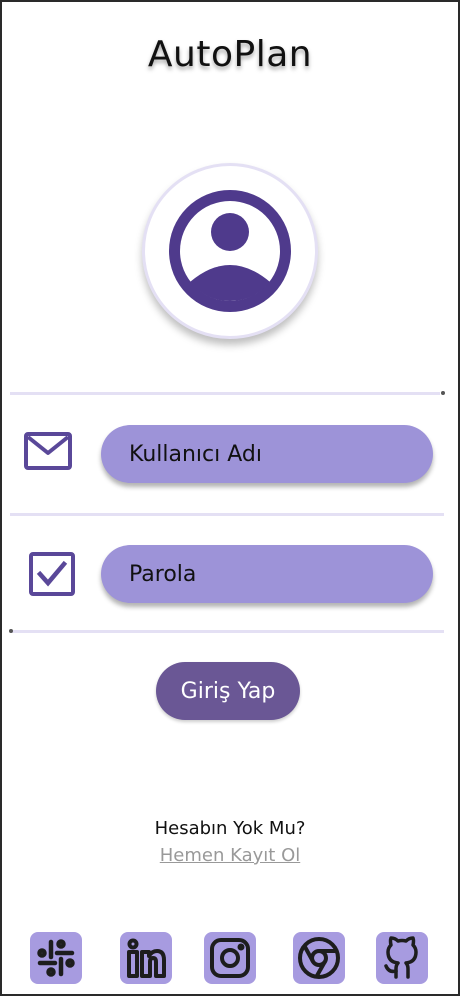 This screenshot has height=996, width=460. I want to click on linkedin-icon, so click(146, 958).